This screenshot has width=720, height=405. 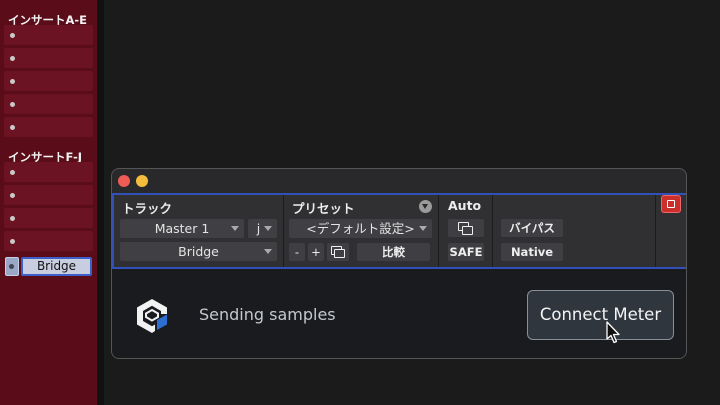 I want to click on copy-settings-button, so click(x=338, y=252).